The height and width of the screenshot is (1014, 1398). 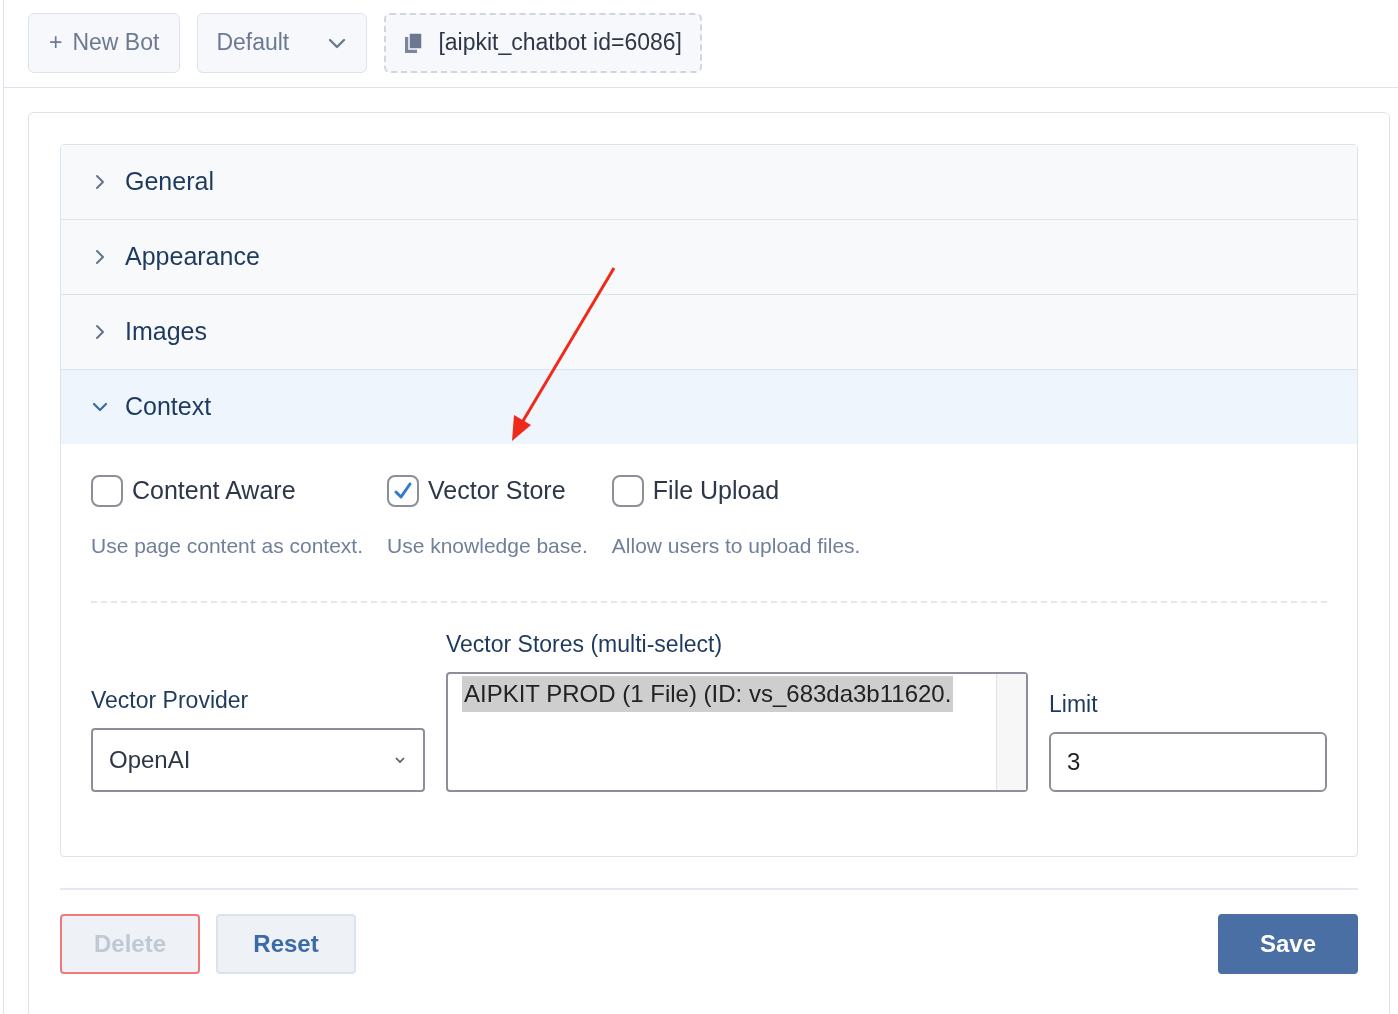 I want to click on new-bot-button: + New Bot, so click(x=104, y=42).